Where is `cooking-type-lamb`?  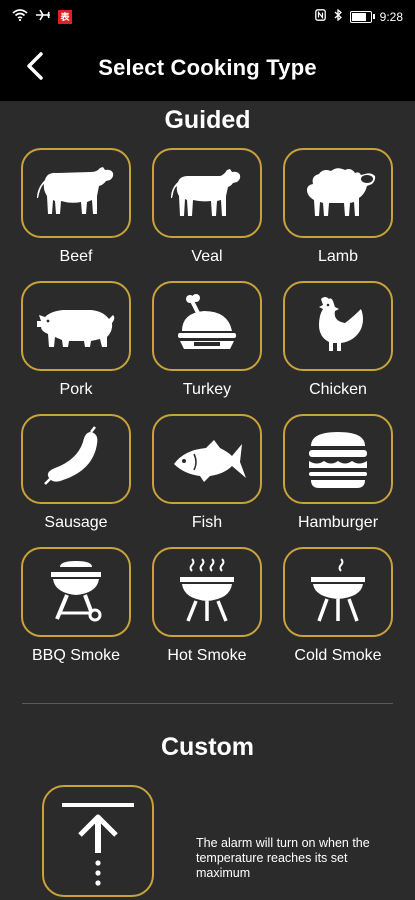 cooking-type-lamb is located at coordinates (338, 193).